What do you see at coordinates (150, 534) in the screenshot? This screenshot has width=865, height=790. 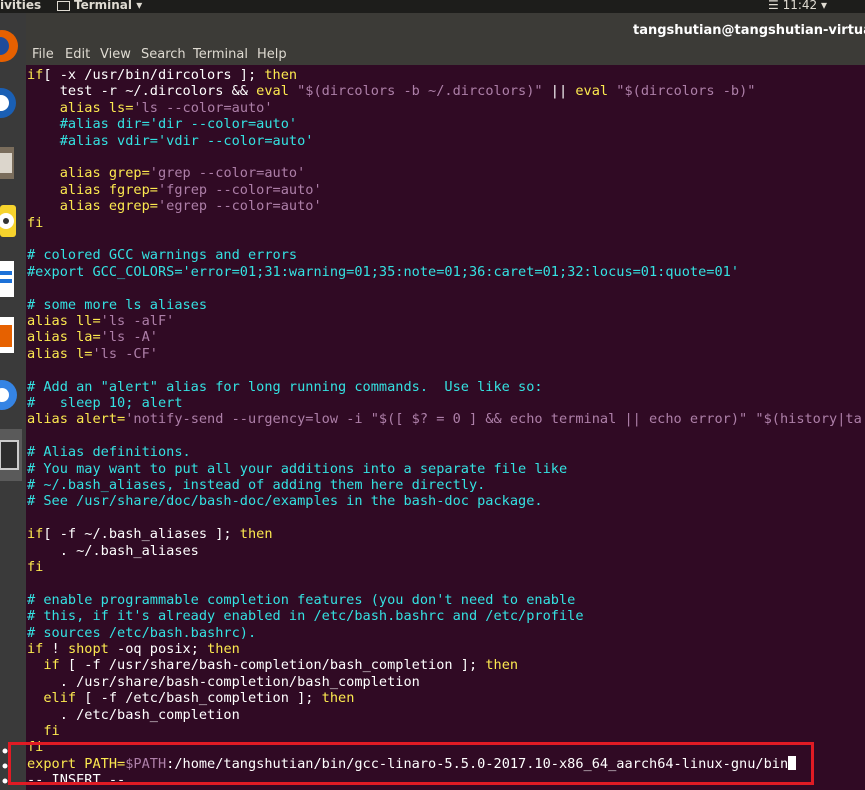 I see `terminal-line: if[ -f ~/.bash_aliases ]; then` at bounding box center [150, 534].